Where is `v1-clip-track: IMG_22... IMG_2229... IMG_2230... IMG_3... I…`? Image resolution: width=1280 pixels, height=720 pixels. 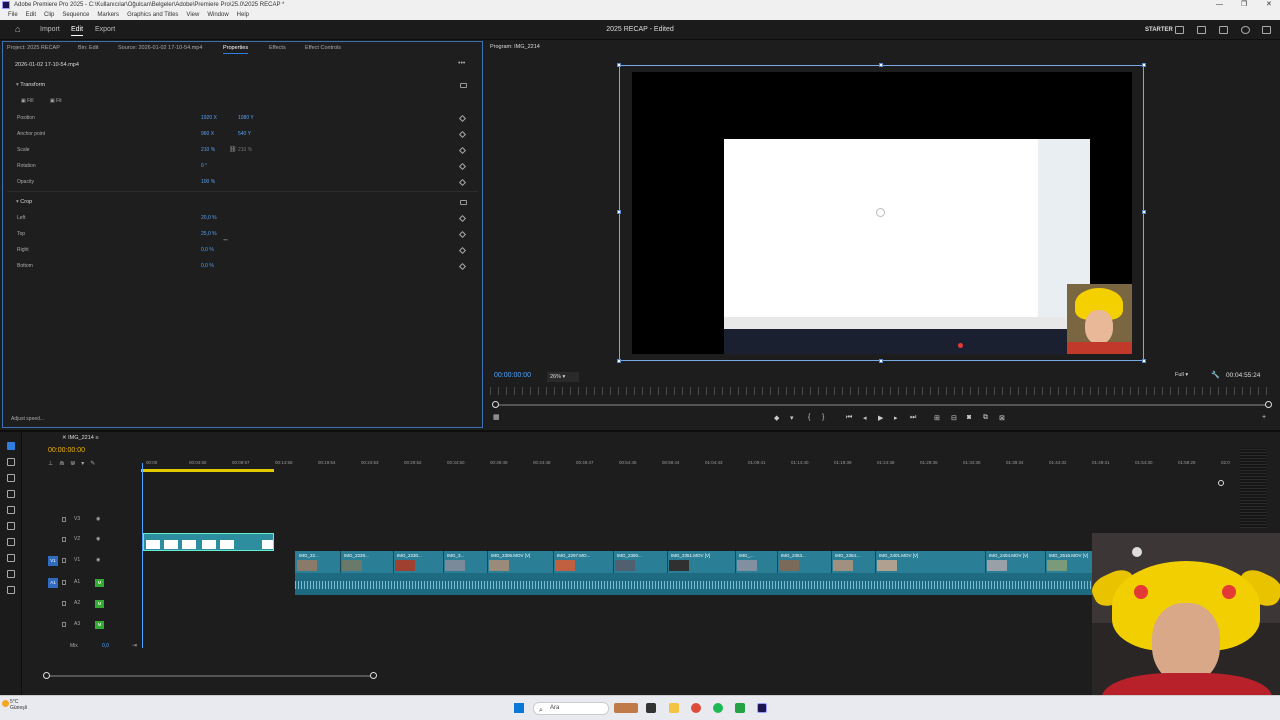
v1-clip-track: IMG_22... IMG_2229... IMG_2230... IMG_3... I… is located at coordinates (693, 562).